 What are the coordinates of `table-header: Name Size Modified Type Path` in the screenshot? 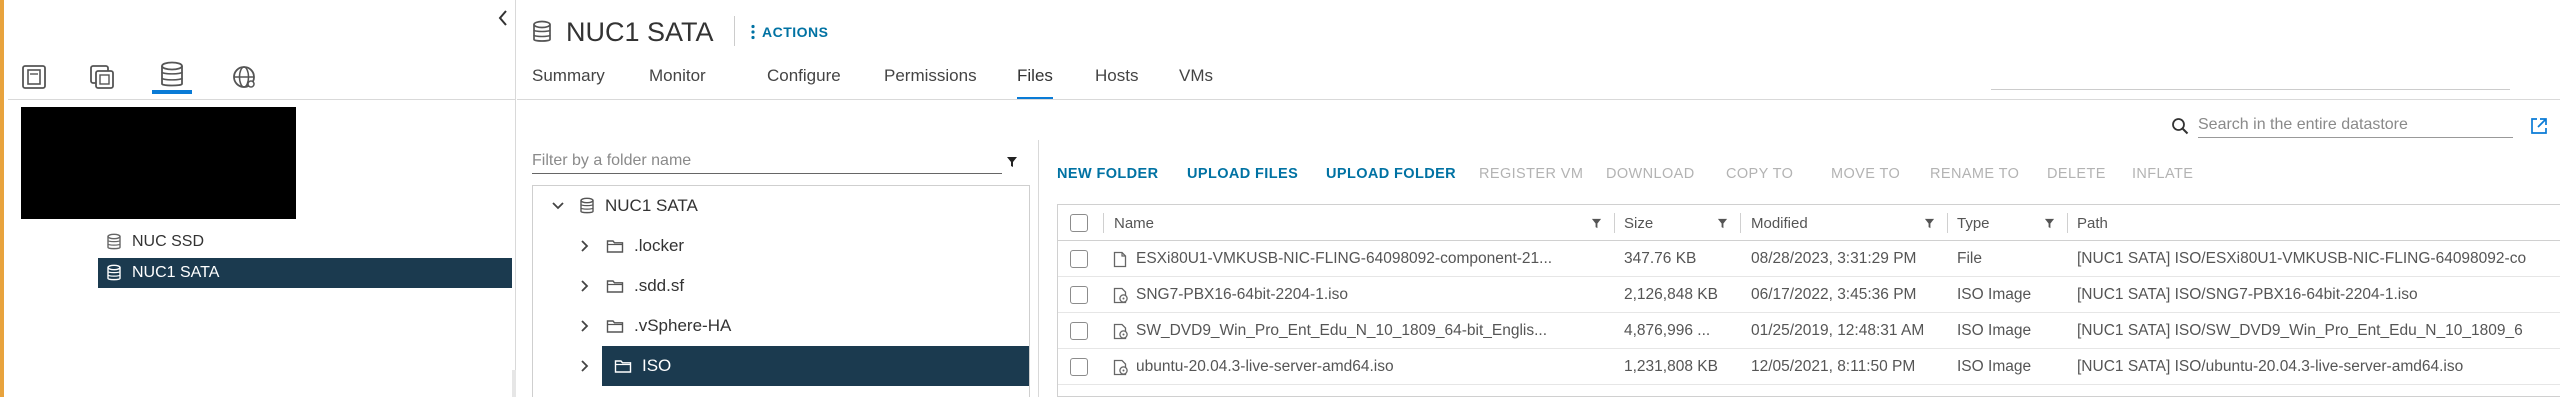 It's located at (1809, 223).